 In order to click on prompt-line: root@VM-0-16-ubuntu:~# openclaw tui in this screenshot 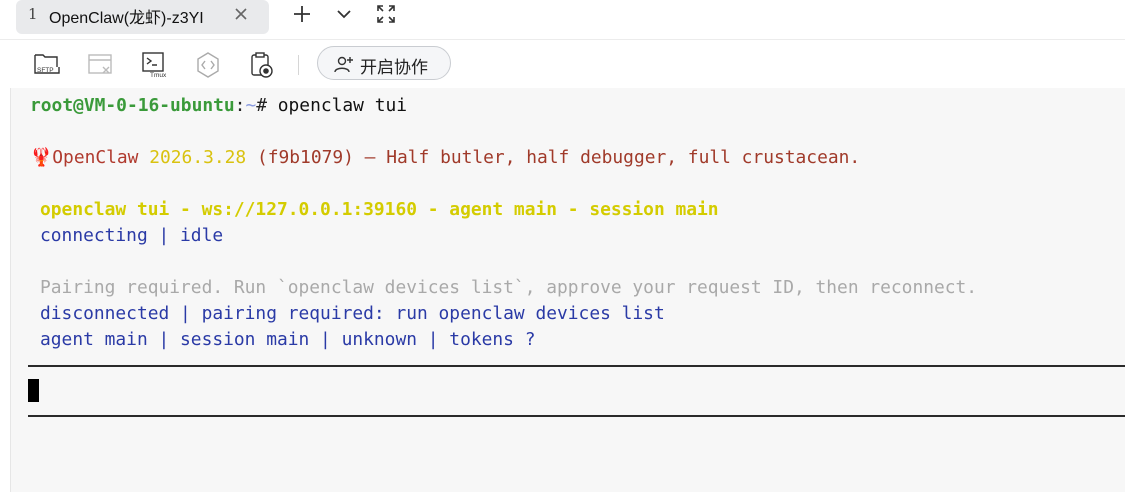, I will do `click(218, 106)`.